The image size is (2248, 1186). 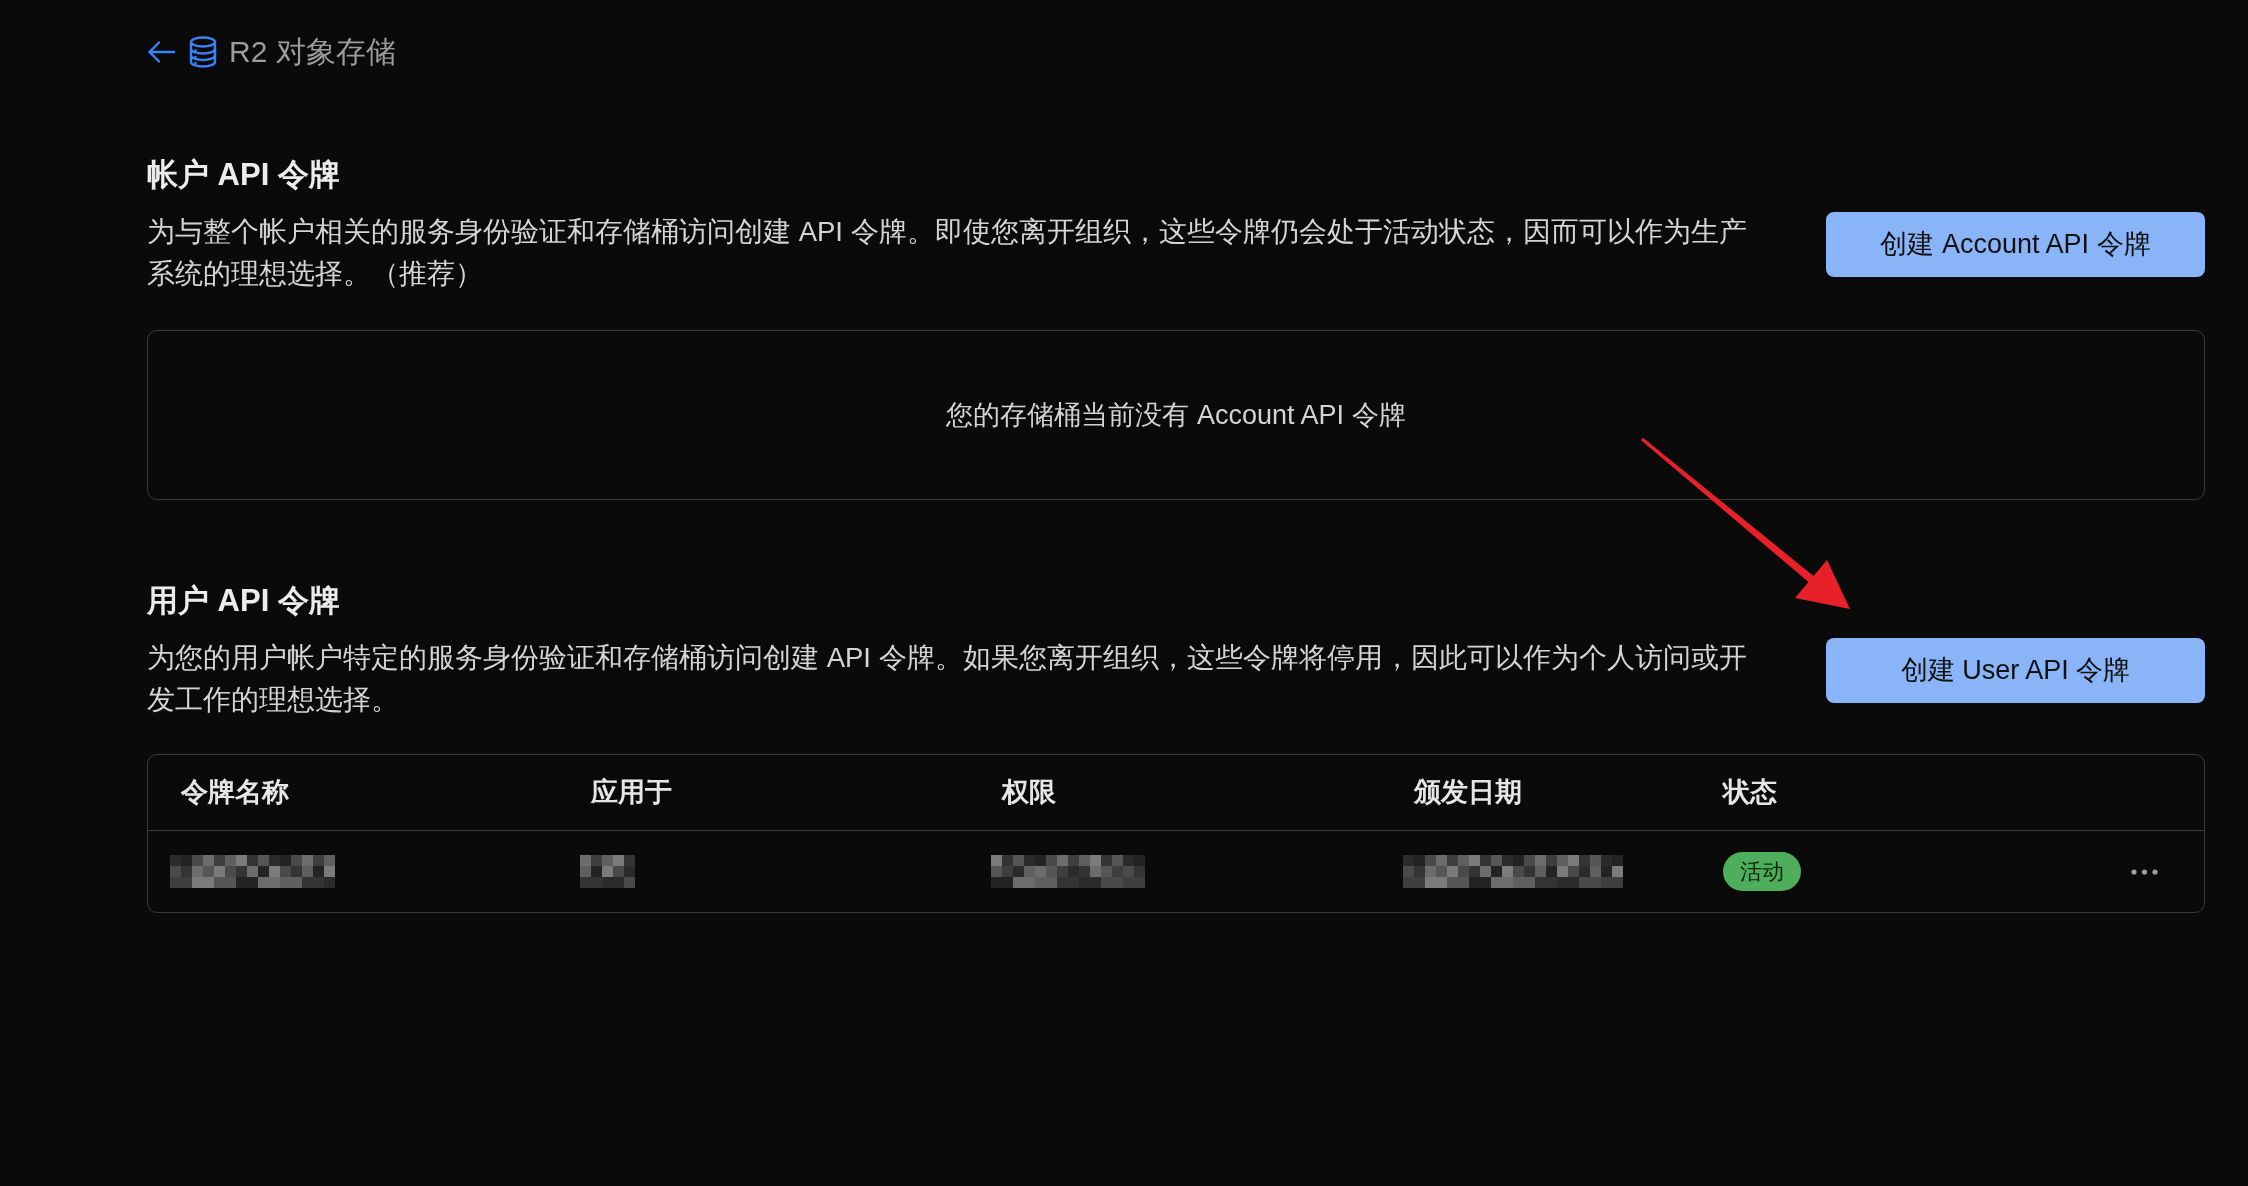 I want to click on section-description: 为与整个帐户相关的服务身份验证和存储桶访问创建 API 令牌。即使您离开组织，这些令牌仍会处于活动状态，因而可以作为生产系统的理想选择。（推荐）, so click(x=947, y=253).